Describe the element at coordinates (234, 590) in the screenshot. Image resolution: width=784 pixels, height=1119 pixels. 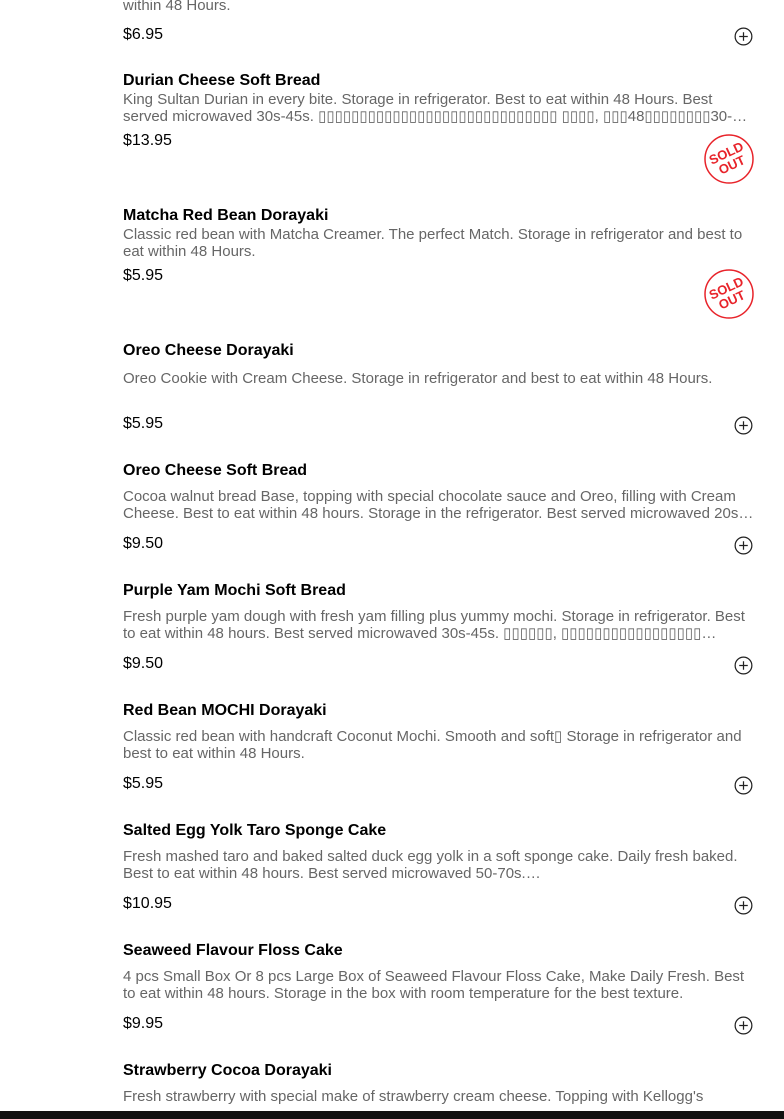
I see `item-name: Purple Yam Mochi Soft Bread` at that location.